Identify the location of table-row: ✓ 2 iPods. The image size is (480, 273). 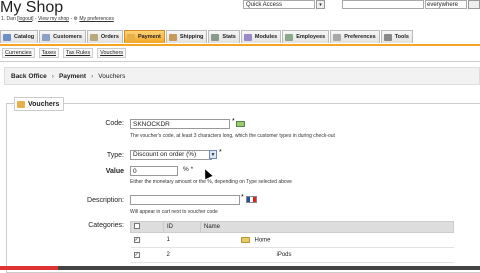
(292, 255).